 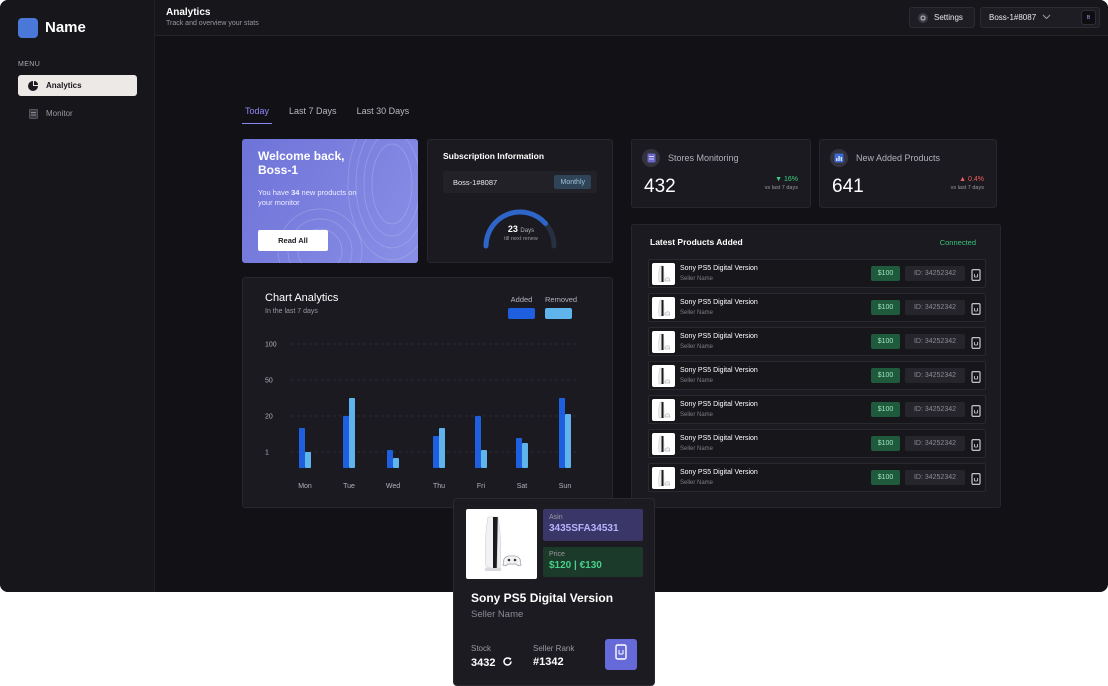 What do you see at coordinates (478, 442) in the screenshot?
I see `bar-added-fri` at bounding box center [478, 442].